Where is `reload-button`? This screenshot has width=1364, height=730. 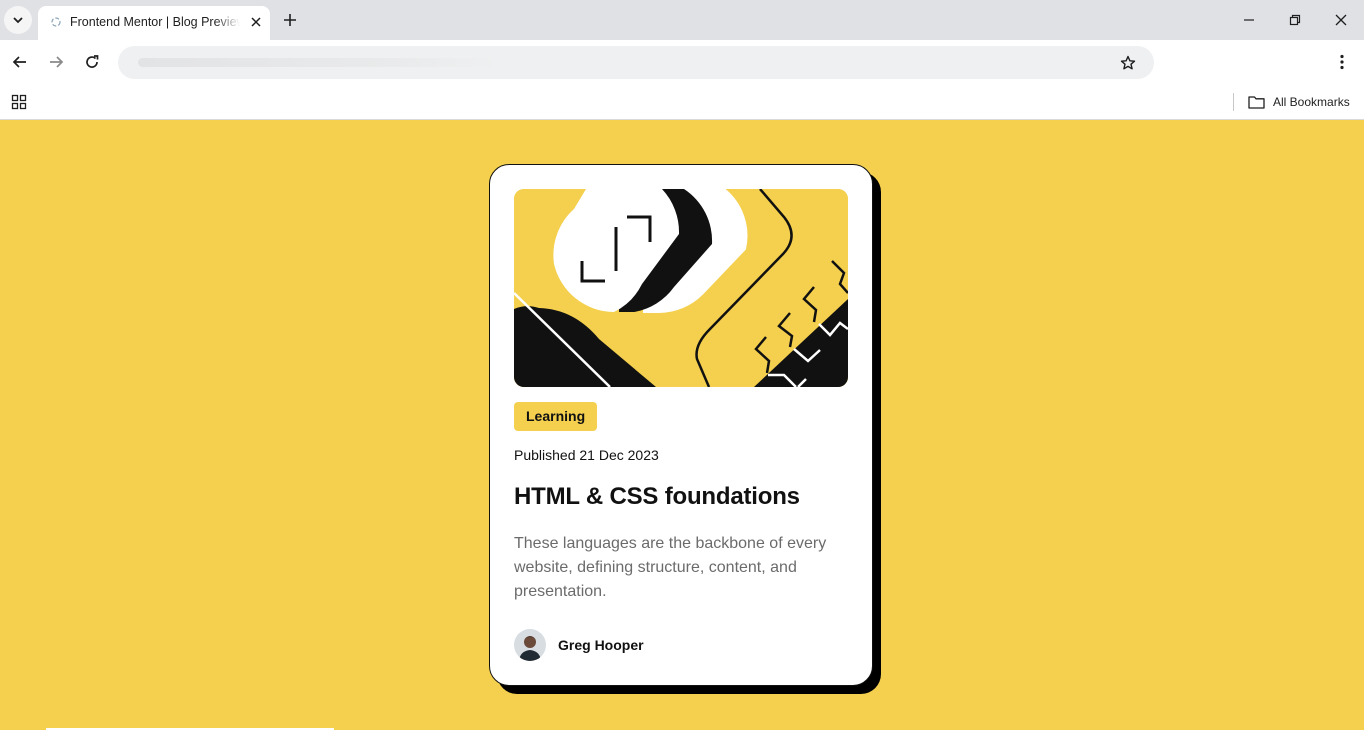 reload-button is located at coordinates (92, 62).